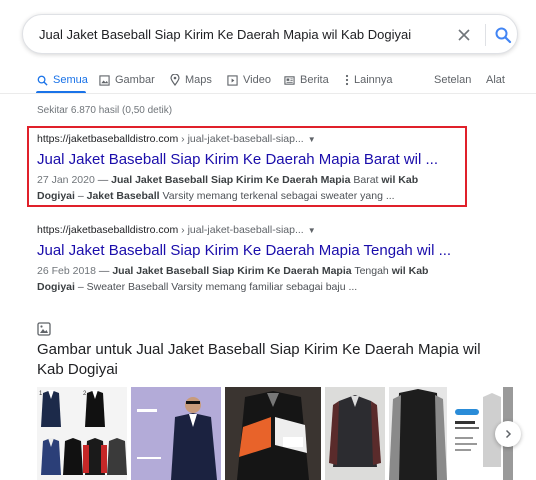 The image size is (536, 480). I want to click on svg-text: 1, so click(41, 394).